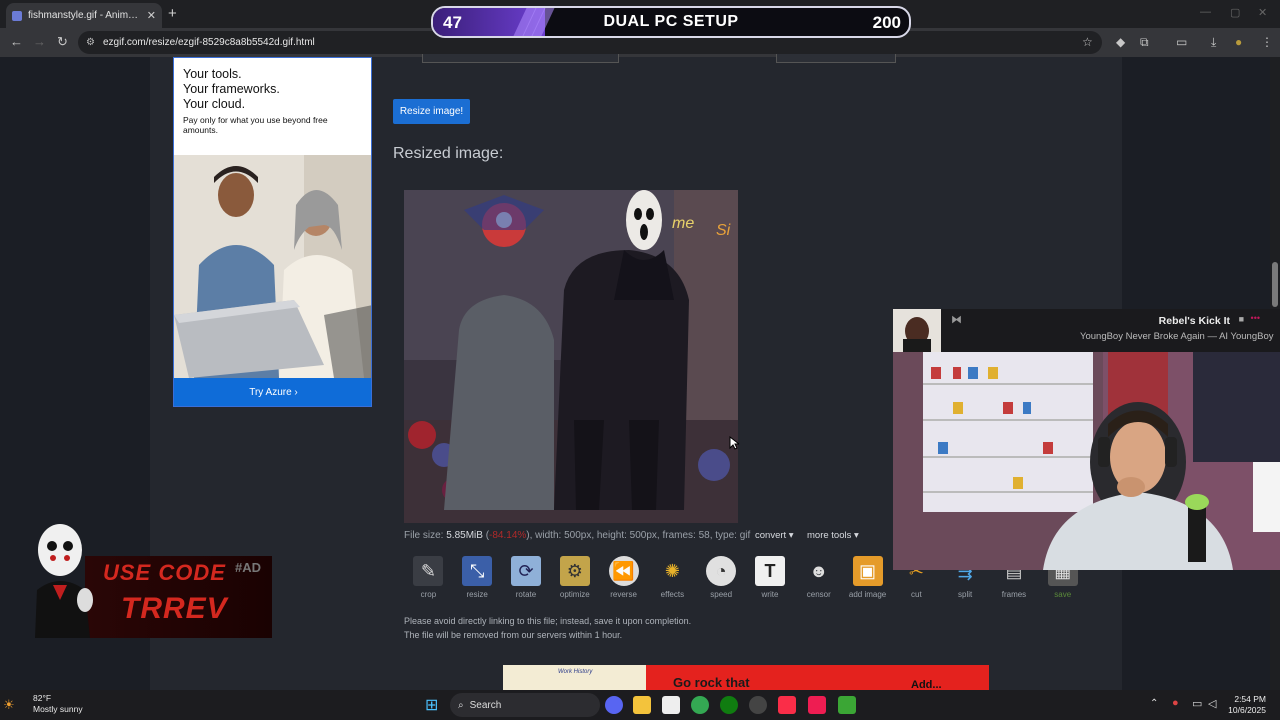 This screenshot has height=720, width=1280. What do you see at coordinates (1197, 703) in the screenshot?
I see `network-icon: ▭` at bounding box center [1197, 703].